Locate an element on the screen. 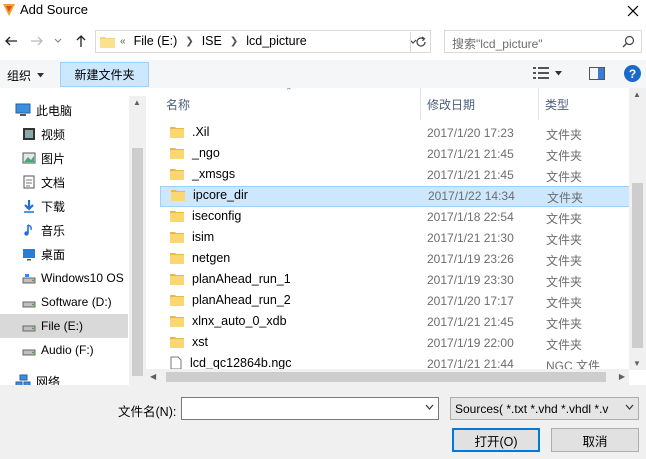 This screenshot has height=459, width=646. breadcrumb-item-ise: ISE is located at coordinates (212, 41).